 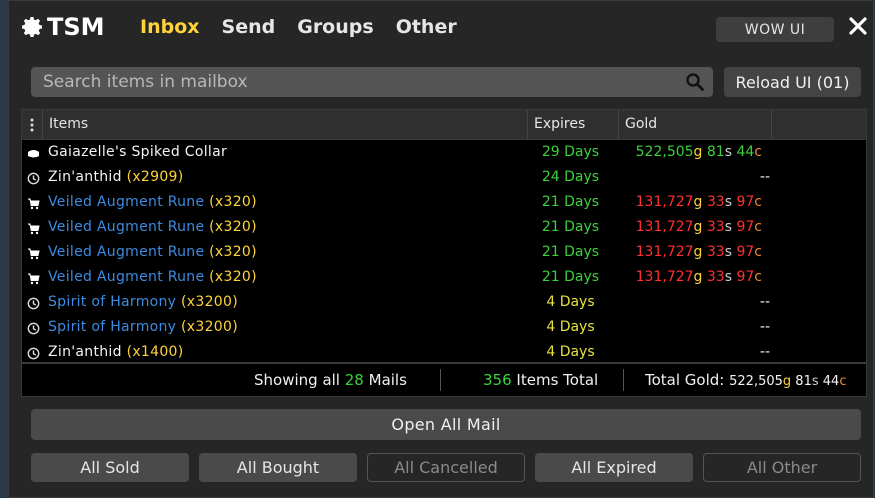 I want to click on showing-summary: Showing all 28 Mails, so click(x=330, y=380).